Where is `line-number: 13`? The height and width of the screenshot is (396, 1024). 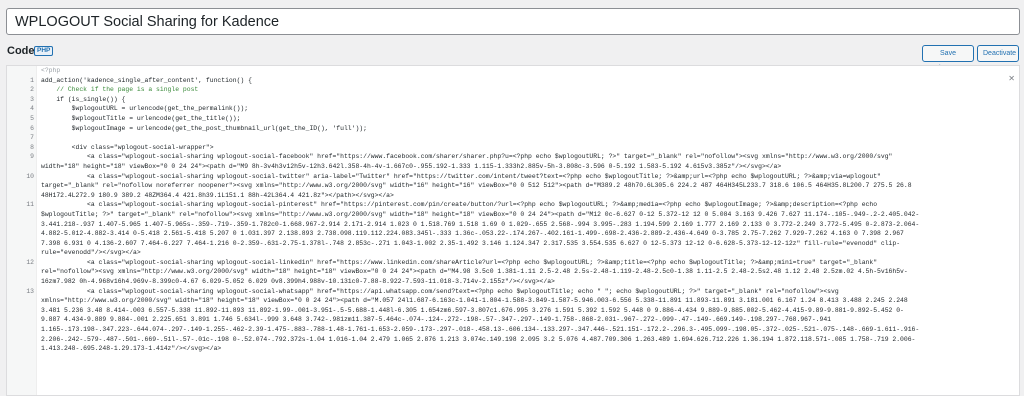
line-number: 13 is located at coordinates (30, 291).